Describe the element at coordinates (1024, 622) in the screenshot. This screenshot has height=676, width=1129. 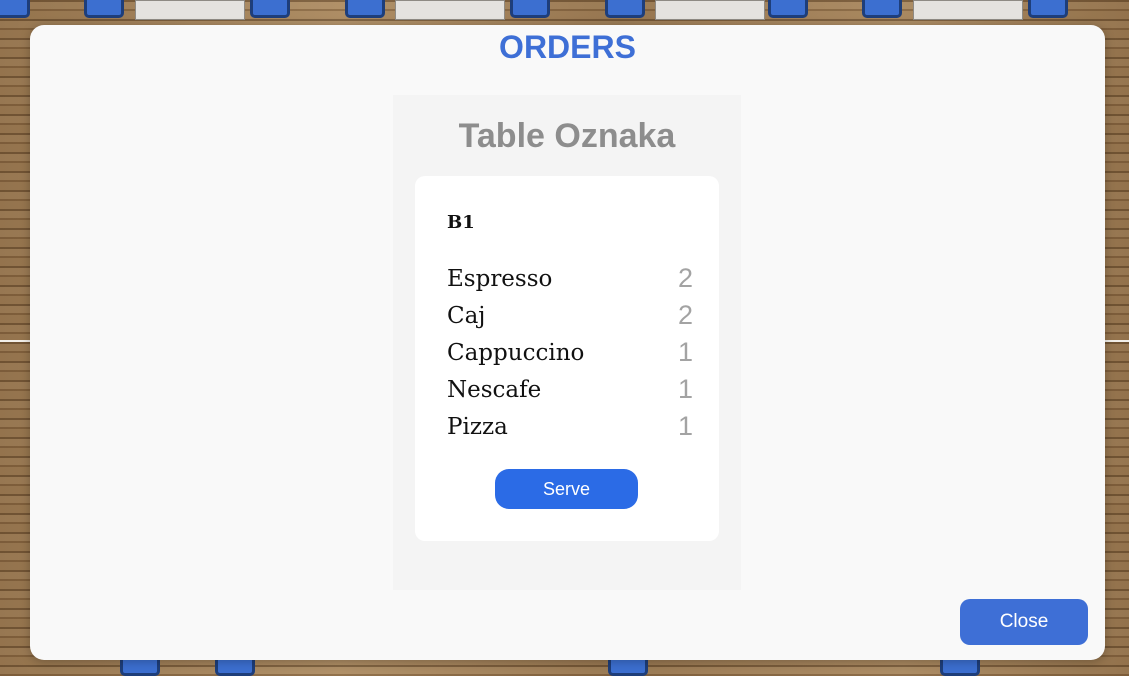
I see `close-button: Close` at that location.